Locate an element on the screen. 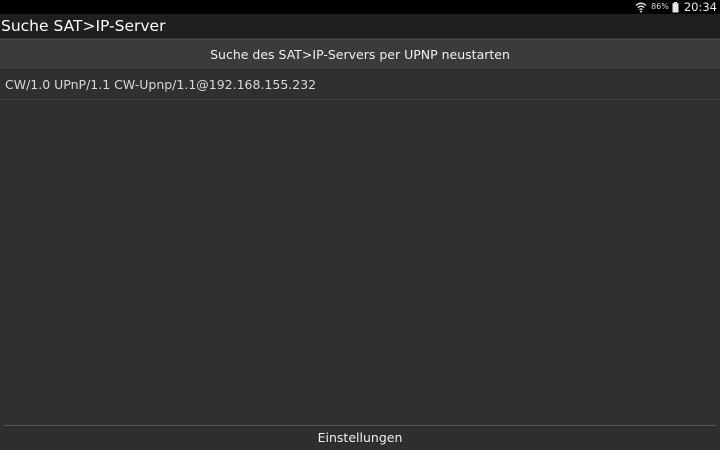 The height and width of the screenshot is (450, 720). app-title: Suche SAT>IP-Server is located at coordinates (83, 26).